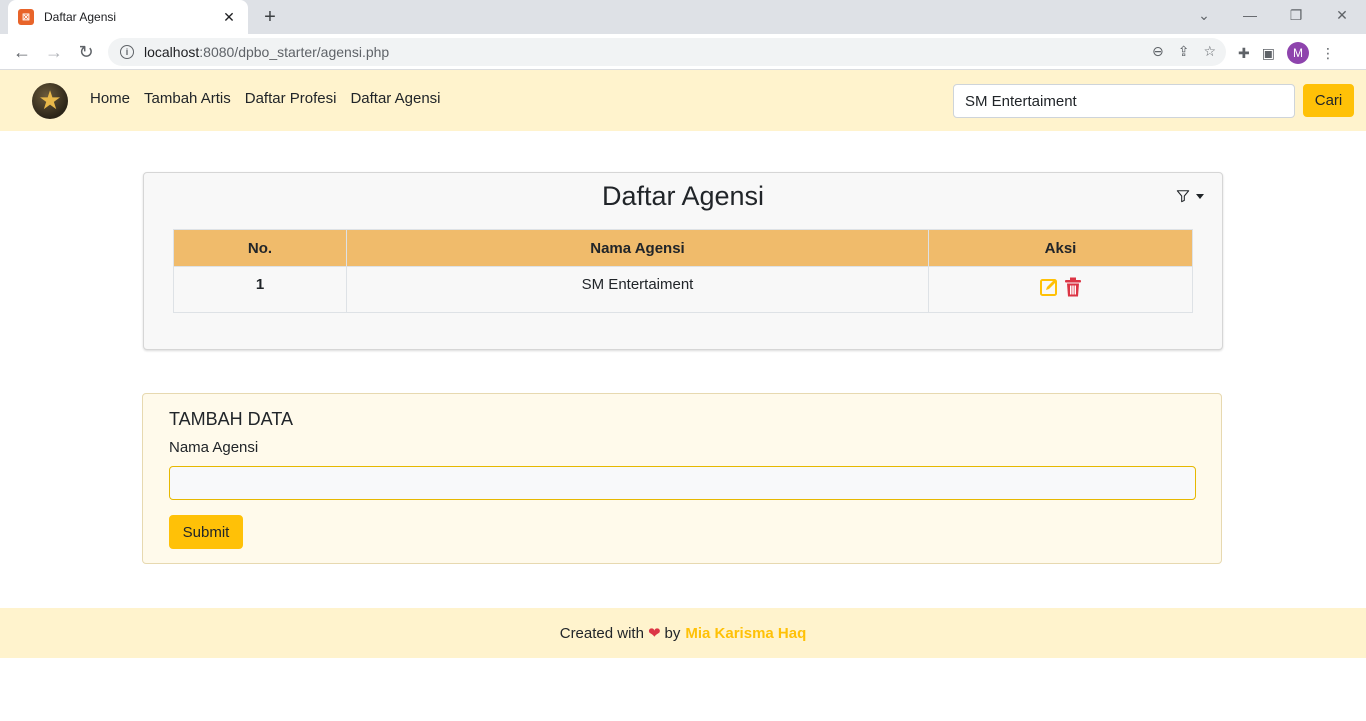 The image size is (1366, 721). I want to click on reload-icon: ↻, so click(86, 52).